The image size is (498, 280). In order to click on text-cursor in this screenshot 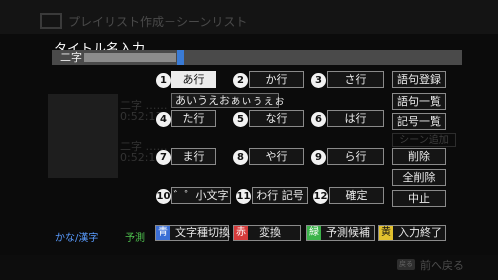, I will do `click(180, 57)`.